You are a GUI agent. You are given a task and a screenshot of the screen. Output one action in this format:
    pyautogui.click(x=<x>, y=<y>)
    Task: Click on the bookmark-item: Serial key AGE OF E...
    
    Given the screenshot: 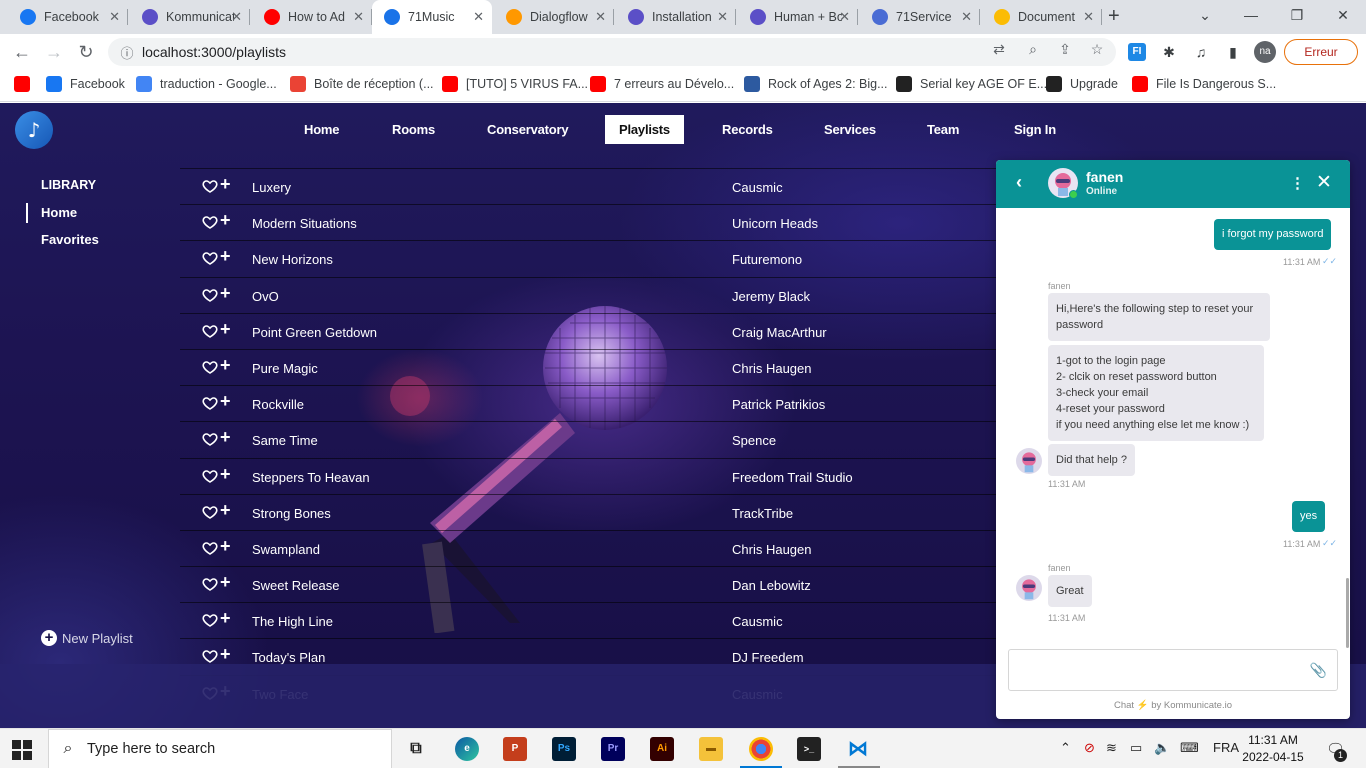 What is the action you would take?
    pyautogui.click(x=971, y=84)
    